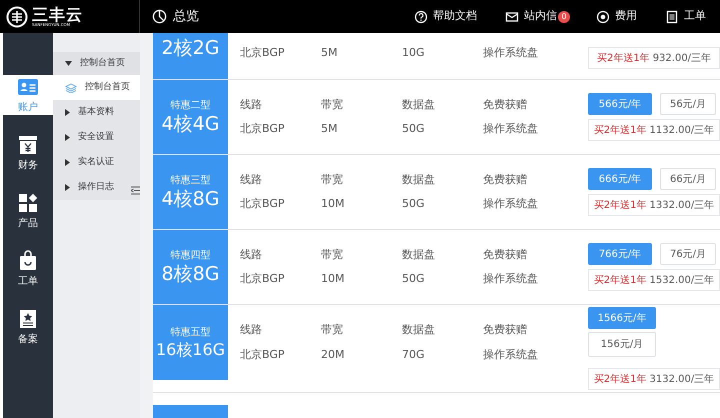 Image resolution: width=720 pixels, height=418 pixels. What do you see at coordinates (71, 87) in the screenshot?
I see `layers-icon` at bounding box center [71, 87].